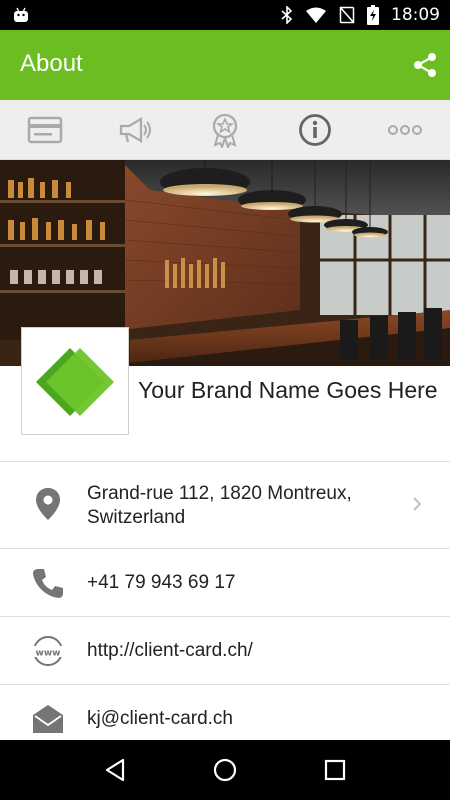  What do you see at coordinates (373, 15) in the screenshot?
I see `battery-charging-icon` at bounding box center [373, 15].